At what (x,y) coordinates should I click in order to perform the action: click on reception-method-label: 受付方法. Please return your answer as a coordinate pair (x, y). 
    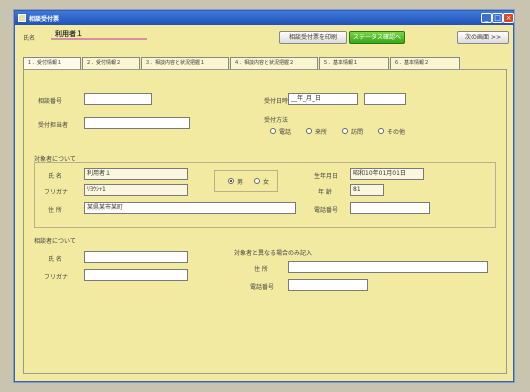
    Looking at the image, I should click on (276, 120).